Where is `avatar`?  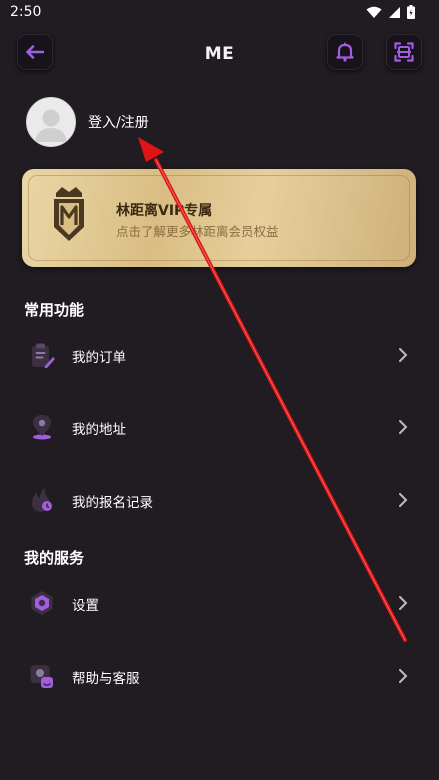 avatar is located at coordinates (51, 122).